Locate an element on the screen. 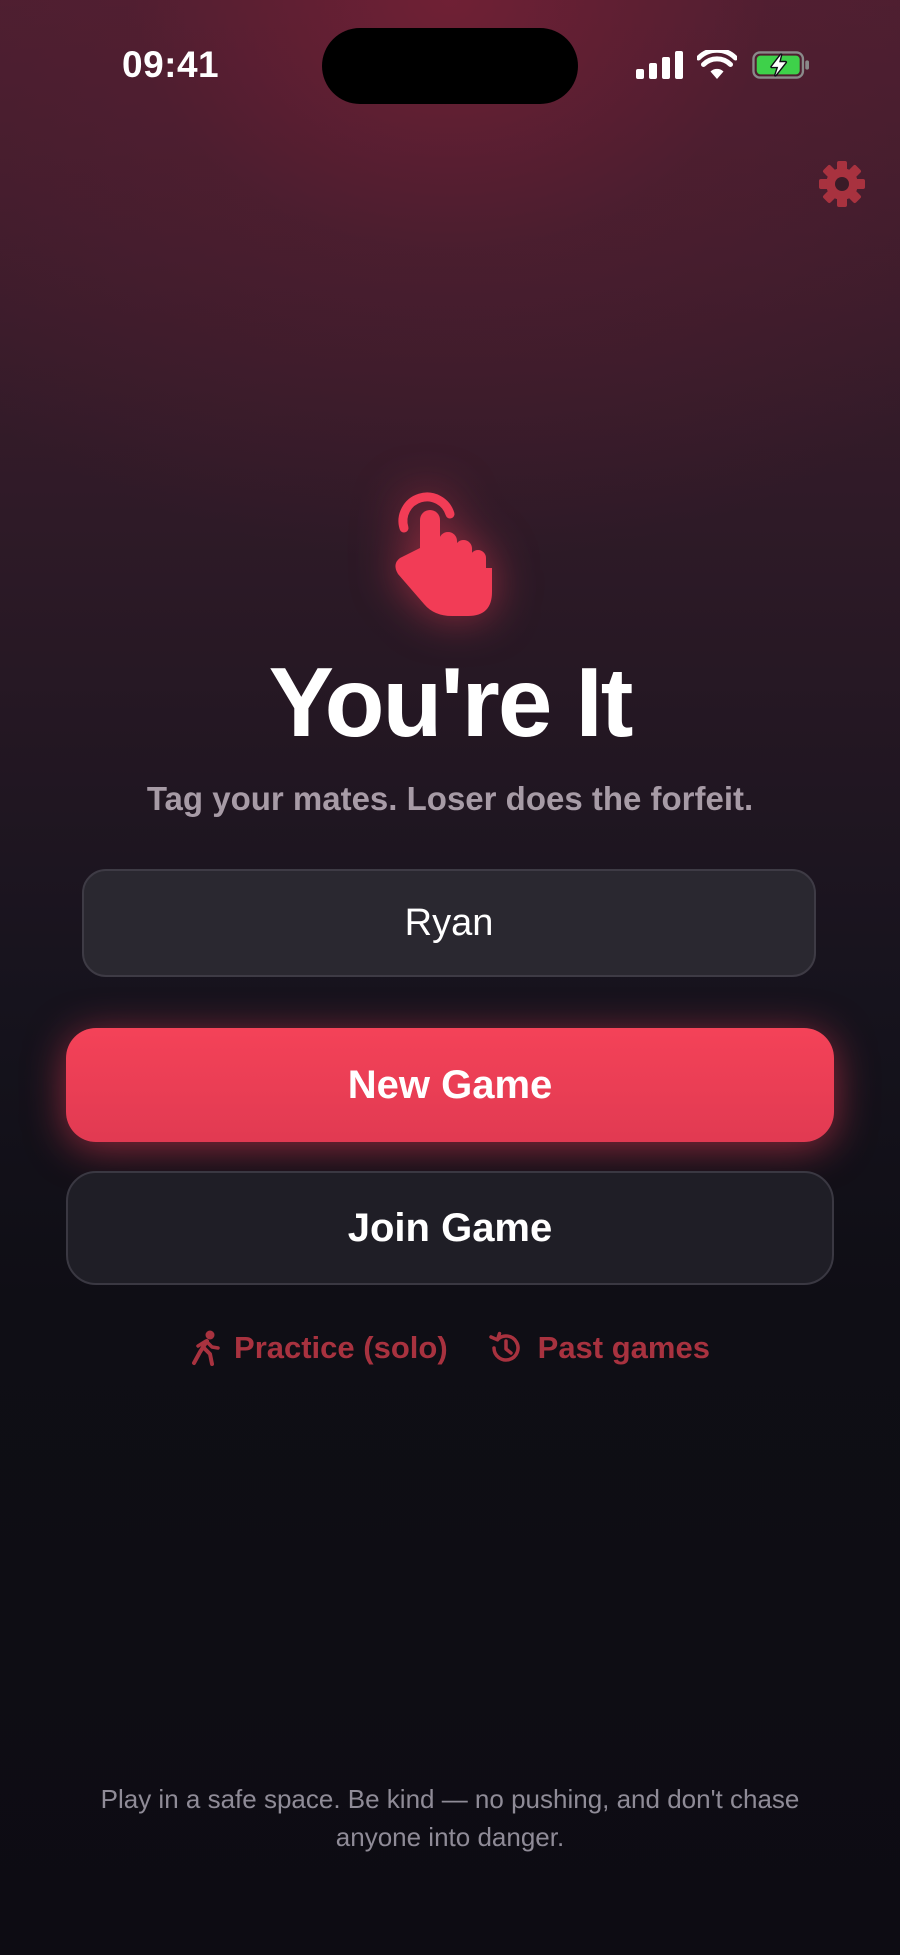 Image resolution: width=900 pixels, height=1955 pixels. practice-link: Practice (solo) is located at coordinates (319, 1348).